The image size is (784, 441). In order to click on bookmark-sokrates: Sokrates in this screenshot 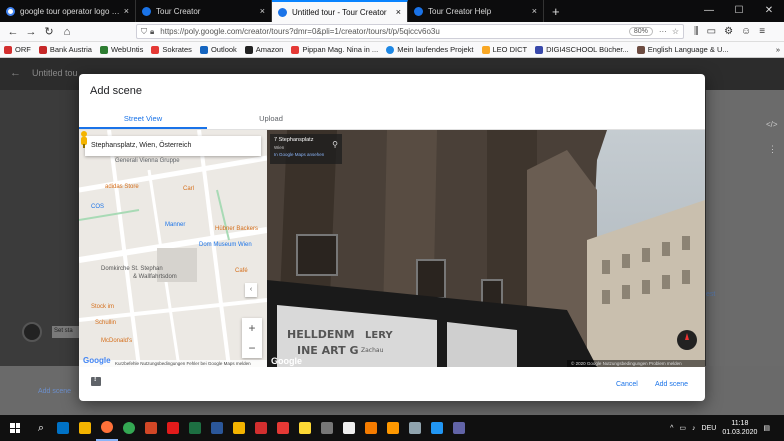, I will do `click(171, 49)`.